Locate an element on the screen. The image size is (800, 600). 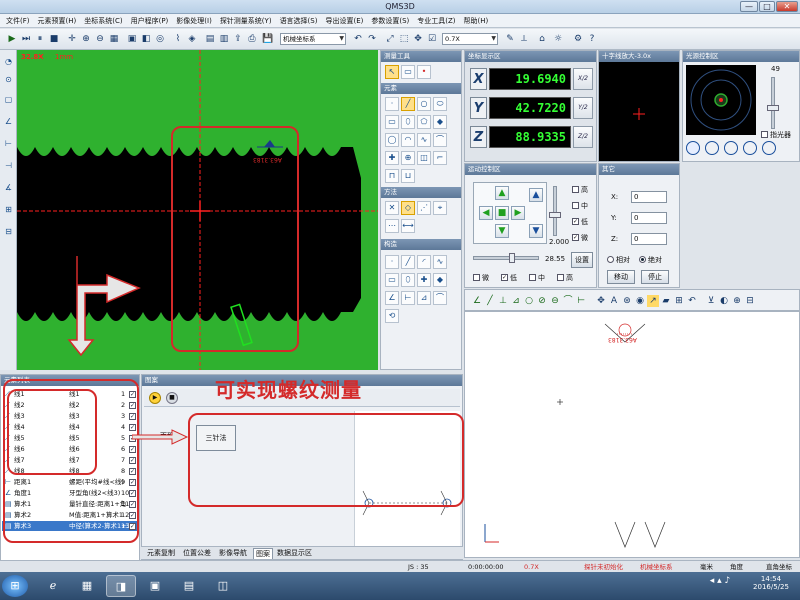
zoom-fit-icon: ⤢ is located at coordinates (390, 39).